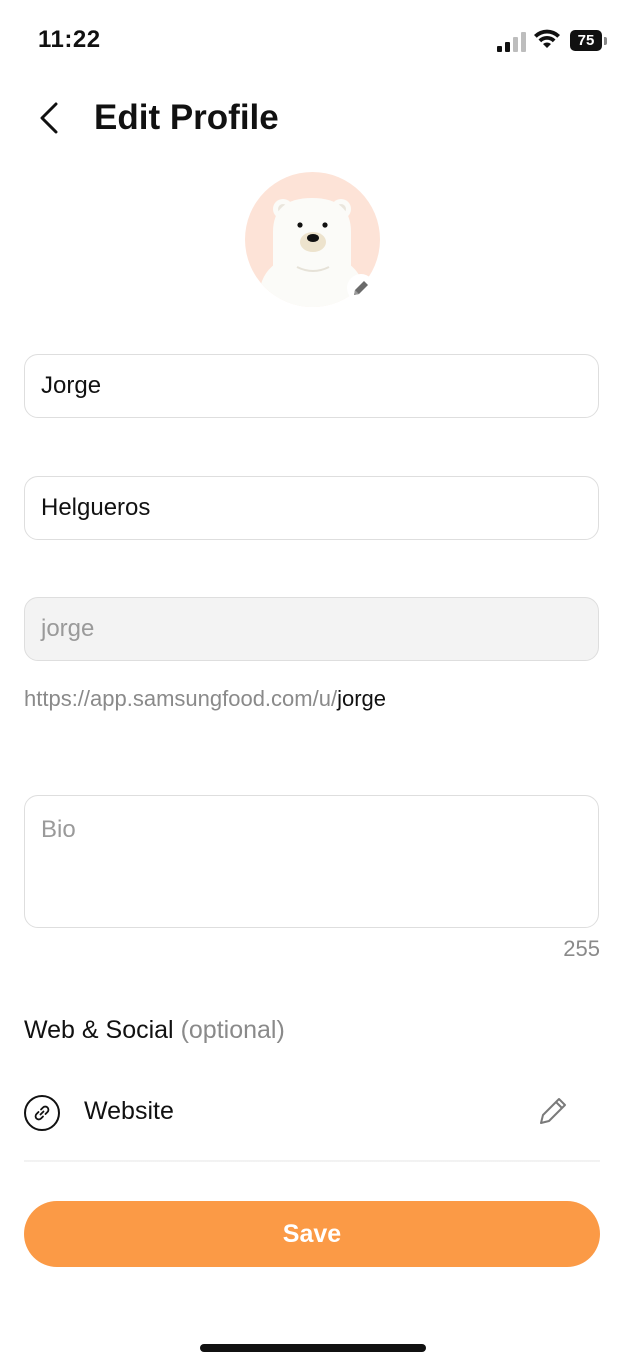  Describe the element at coordinates (547, 38) in the screenshot. I see `wifi-icon` at that location.